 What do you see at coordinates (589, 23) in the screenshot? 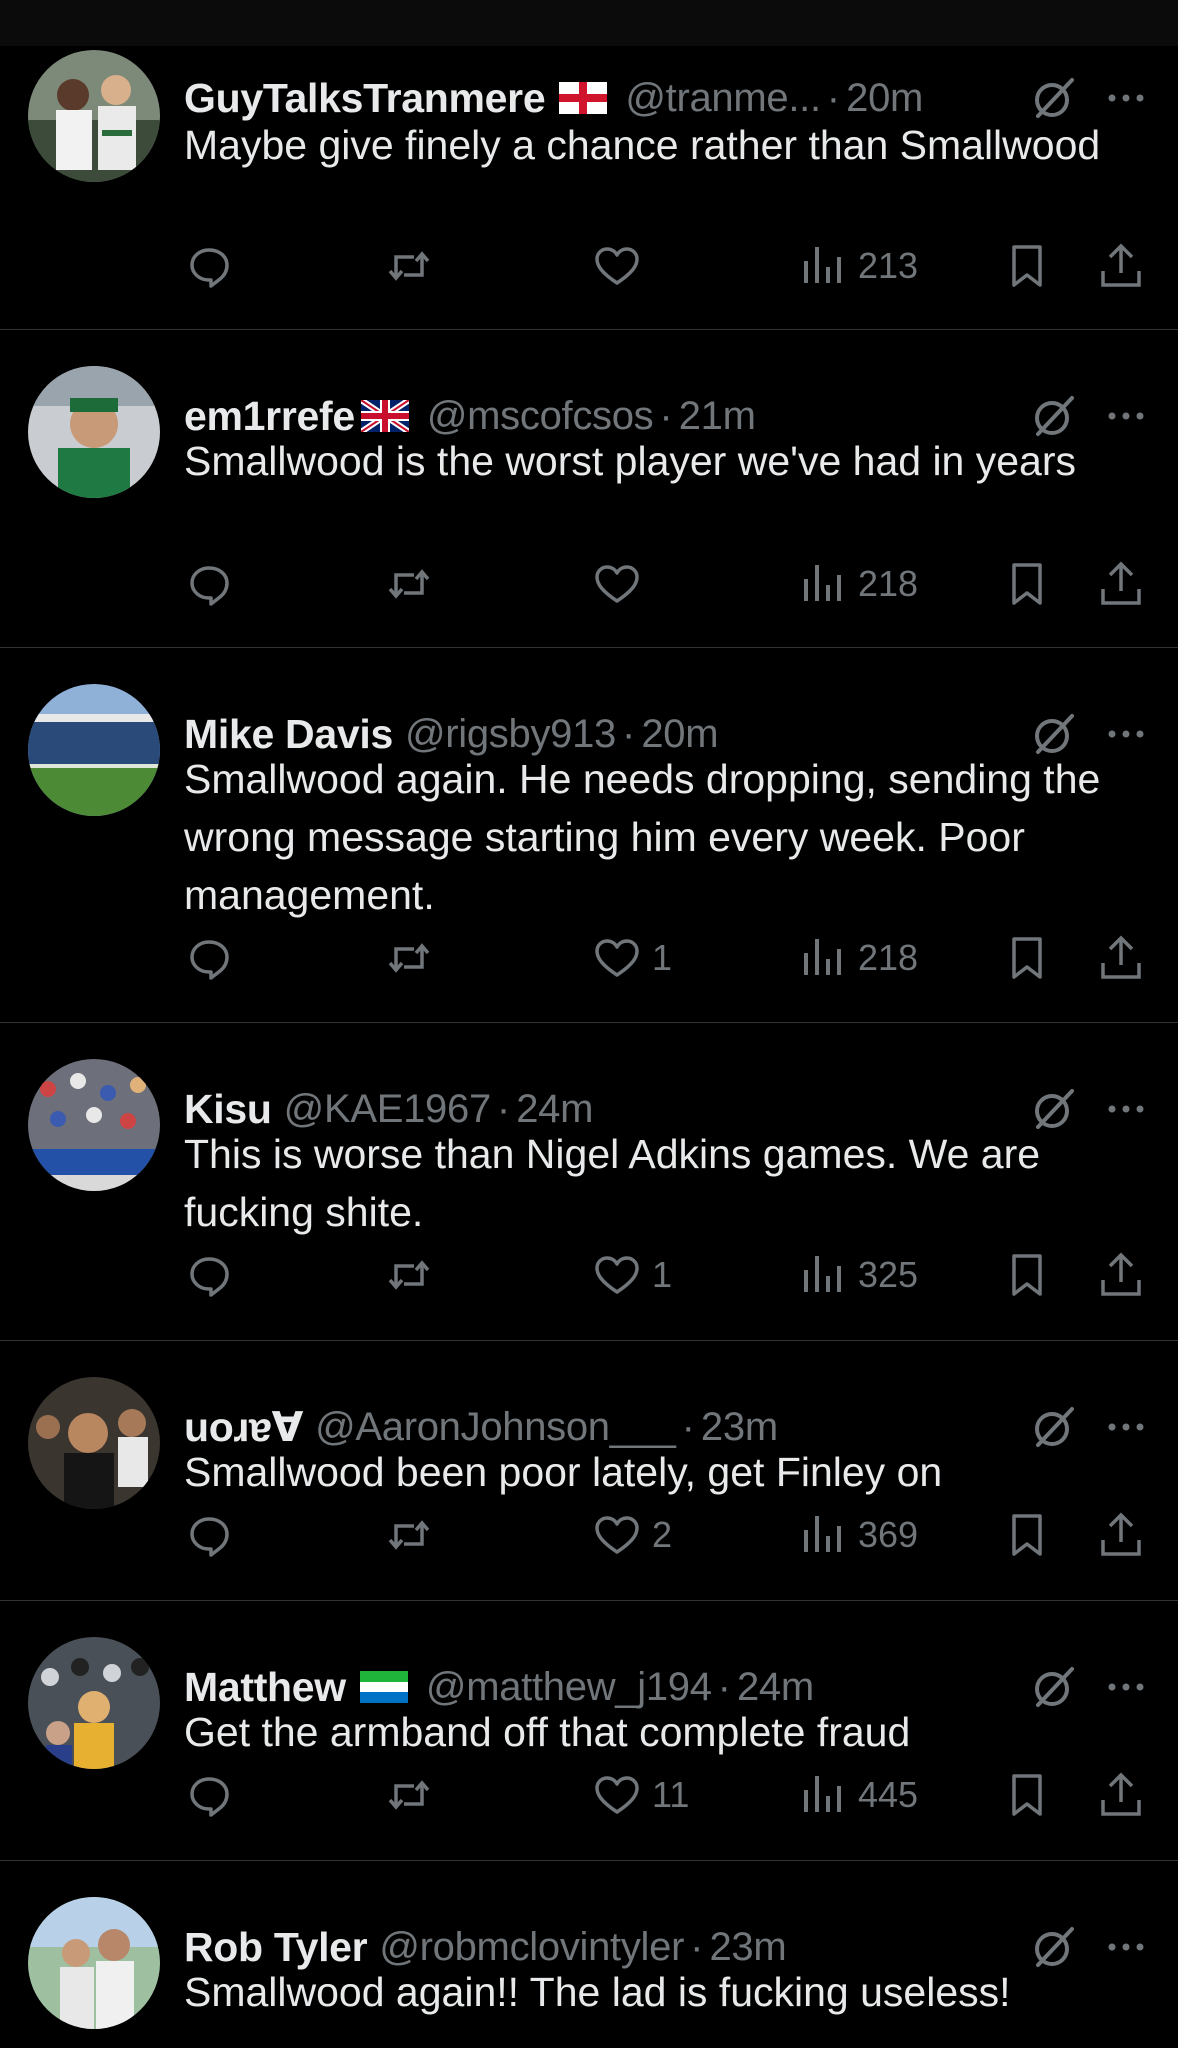
I see `status-bar` at bounding box center [589, 23].